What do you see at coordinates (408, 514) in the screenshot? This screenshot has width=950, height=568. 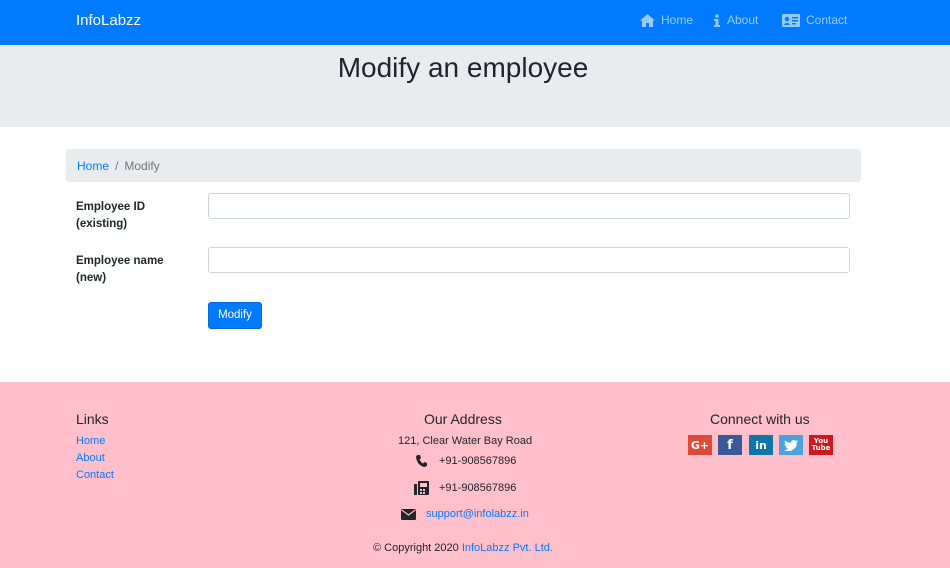 I see `envelope-icon` at bounding box center [408, 514].